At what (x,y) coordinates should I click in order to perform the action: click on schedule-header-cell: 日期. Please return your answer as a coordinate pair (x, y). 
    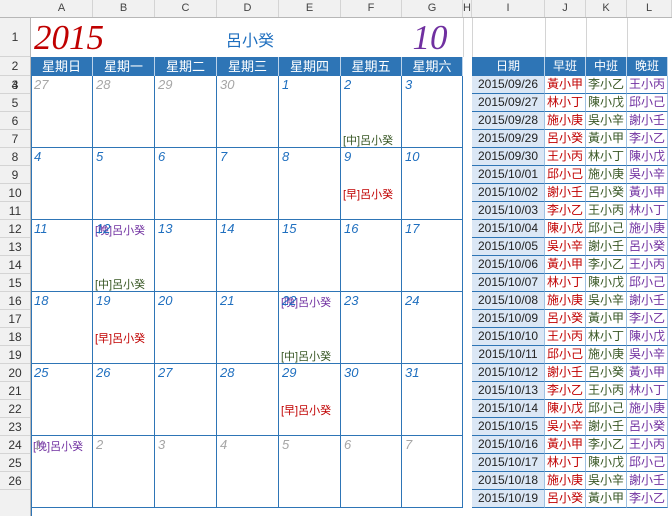
    Looking at the image, I should click on (508, 66).